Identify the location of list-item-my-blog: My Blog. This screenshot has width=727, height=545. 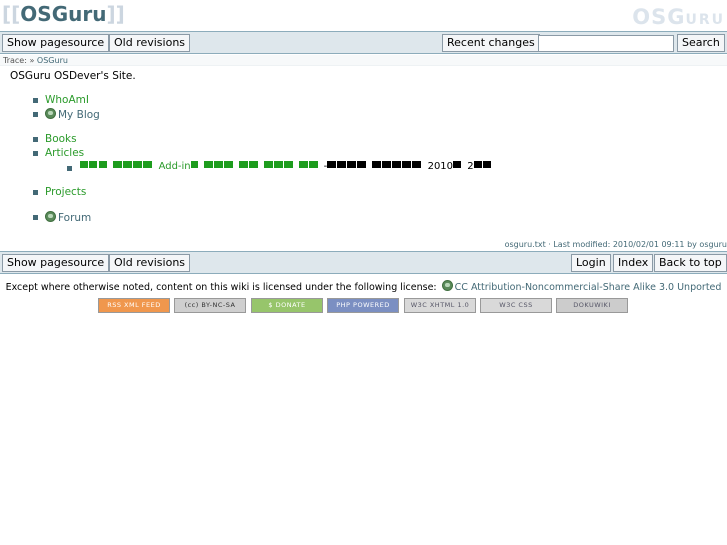
(72, 114).